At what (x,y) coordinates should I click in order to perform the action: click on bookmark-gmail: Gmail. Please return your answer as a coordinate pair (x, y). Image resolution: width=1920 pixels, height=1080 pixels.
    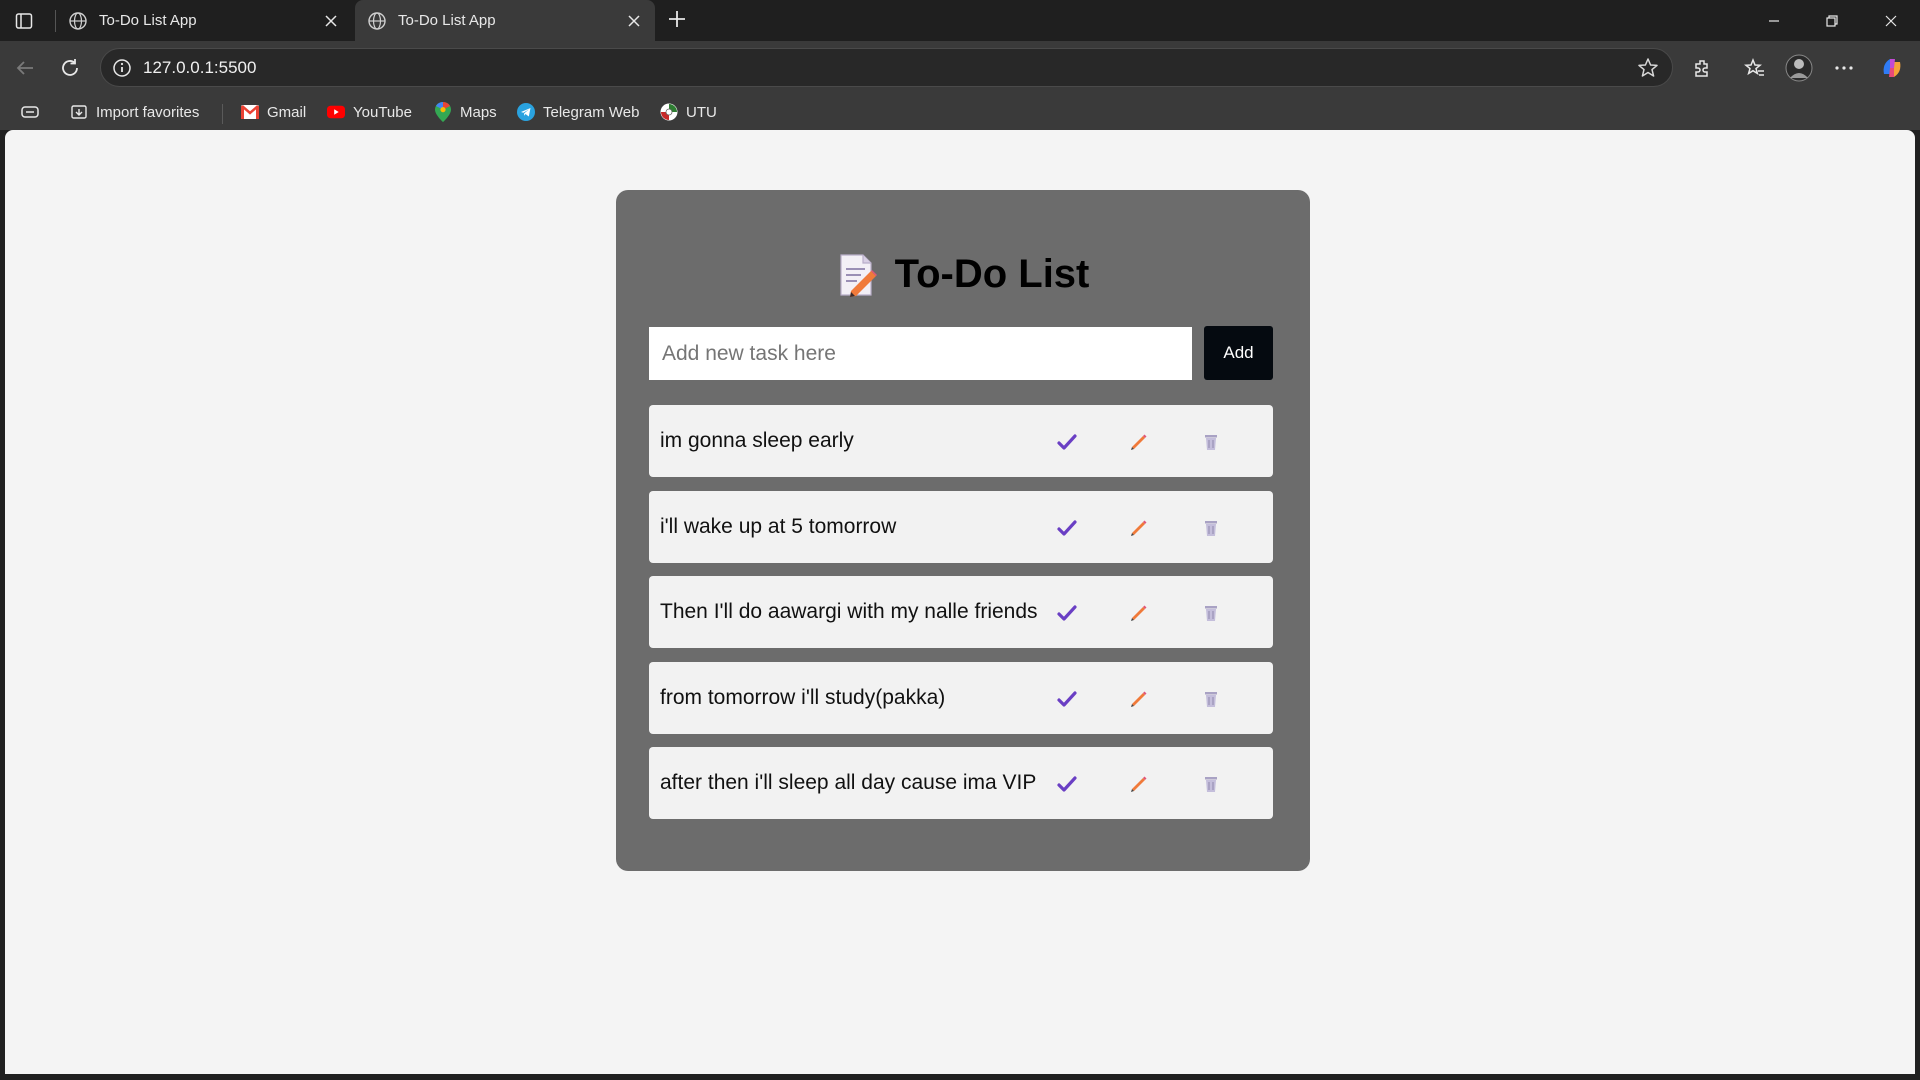
    Looking at the image, I should click on (273, 112).